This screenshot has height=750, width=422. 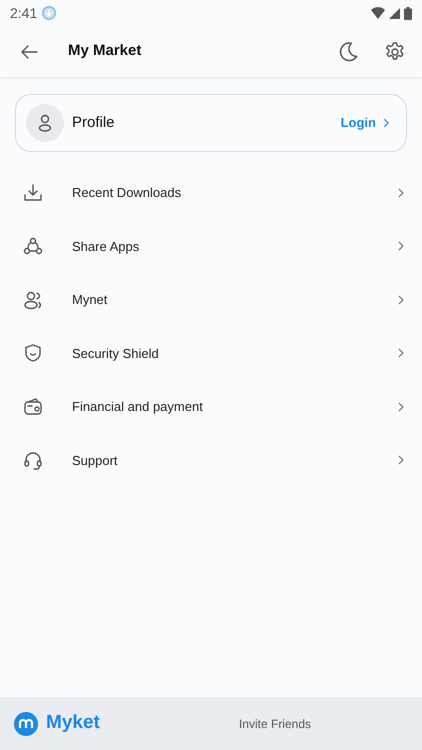 I want to click on menu-item: Support, so click(x=211, y=460).